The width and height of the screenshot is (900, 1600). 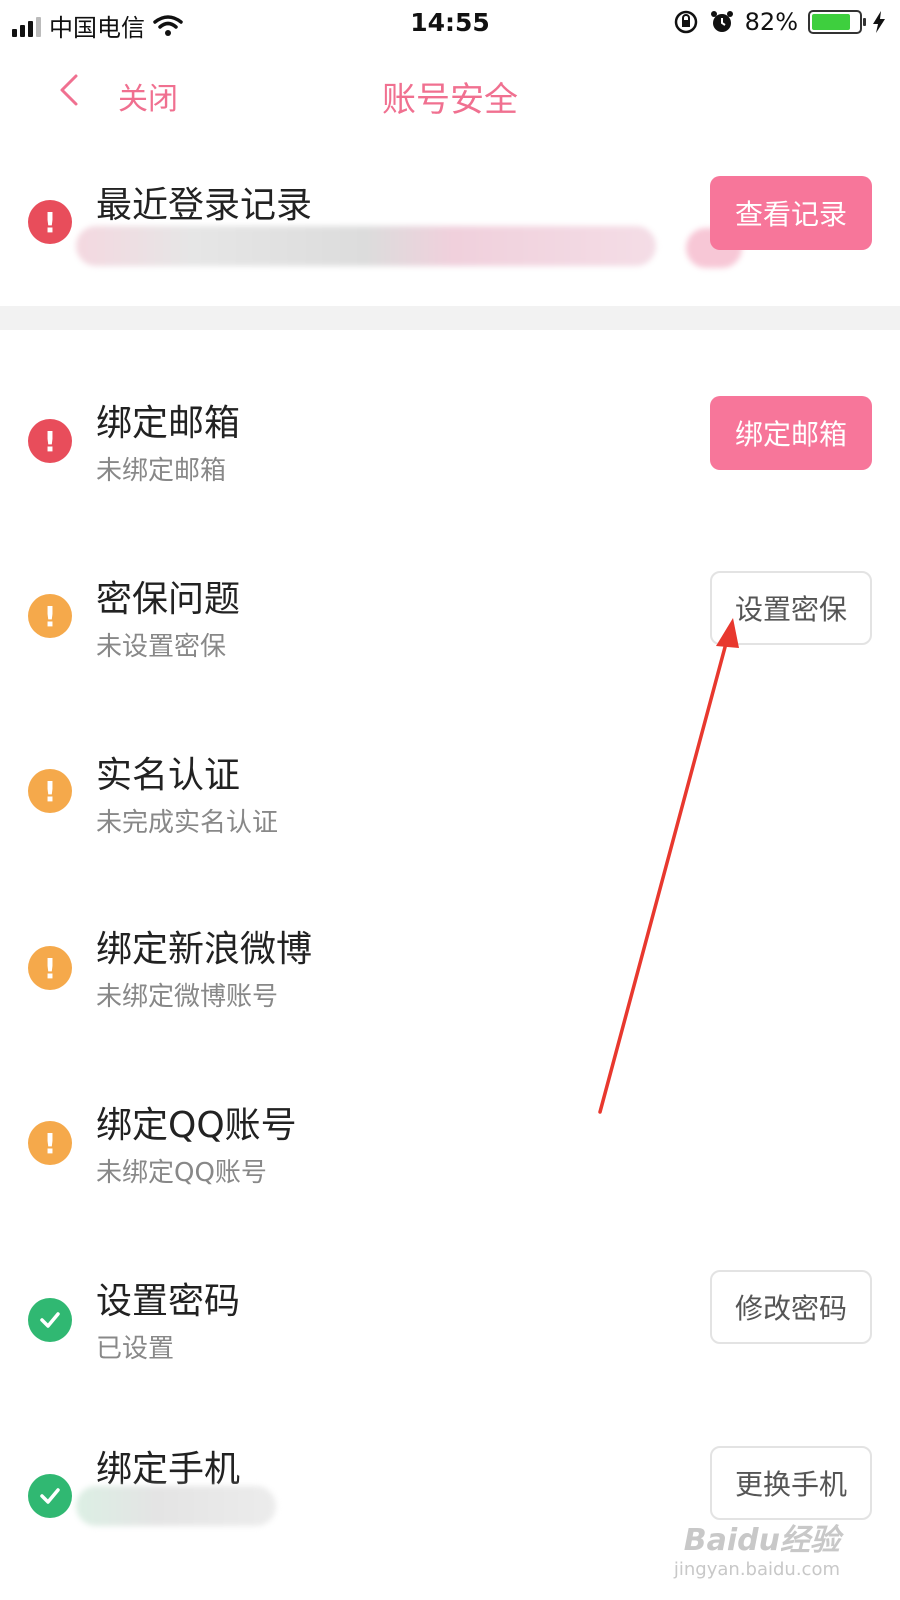 What do you see at coordinates (187, 823) in the screenshot?
I see `row-subtitle: 未完成实名认证` at bounding box center [187, 823].